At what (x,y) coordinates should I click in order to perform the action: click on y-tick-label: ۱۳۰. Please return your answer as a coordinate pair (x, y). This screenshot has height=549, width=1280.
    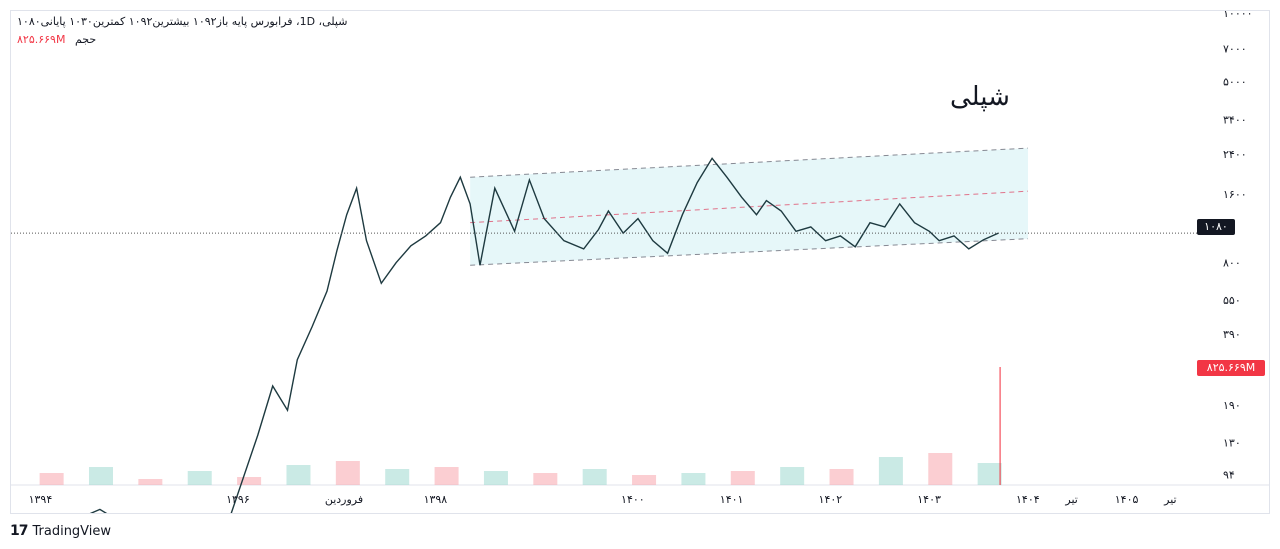
    Looking at the image, I should click on (1232, 442).